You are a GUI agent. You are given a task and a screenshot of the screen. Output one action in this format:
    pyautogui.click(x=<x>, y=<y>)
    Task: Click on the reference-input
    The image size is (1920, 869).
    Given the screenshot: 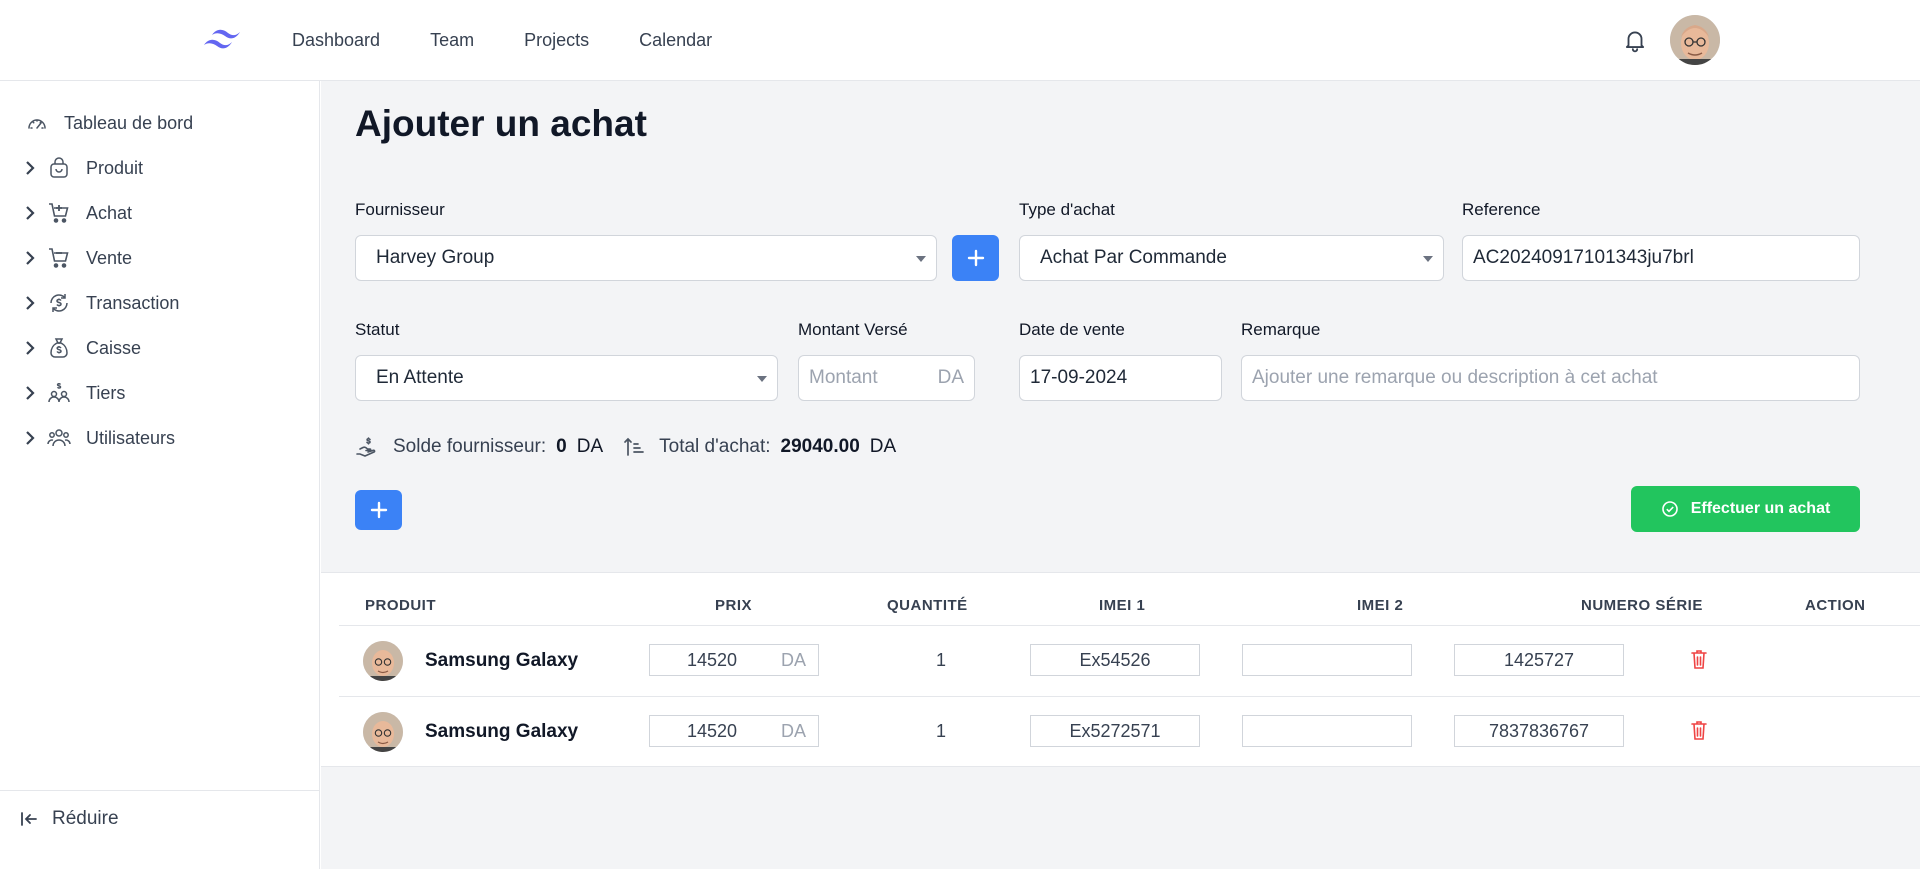 What is the action you would take?
    pyautogui.click(x=1661, y=258)
    